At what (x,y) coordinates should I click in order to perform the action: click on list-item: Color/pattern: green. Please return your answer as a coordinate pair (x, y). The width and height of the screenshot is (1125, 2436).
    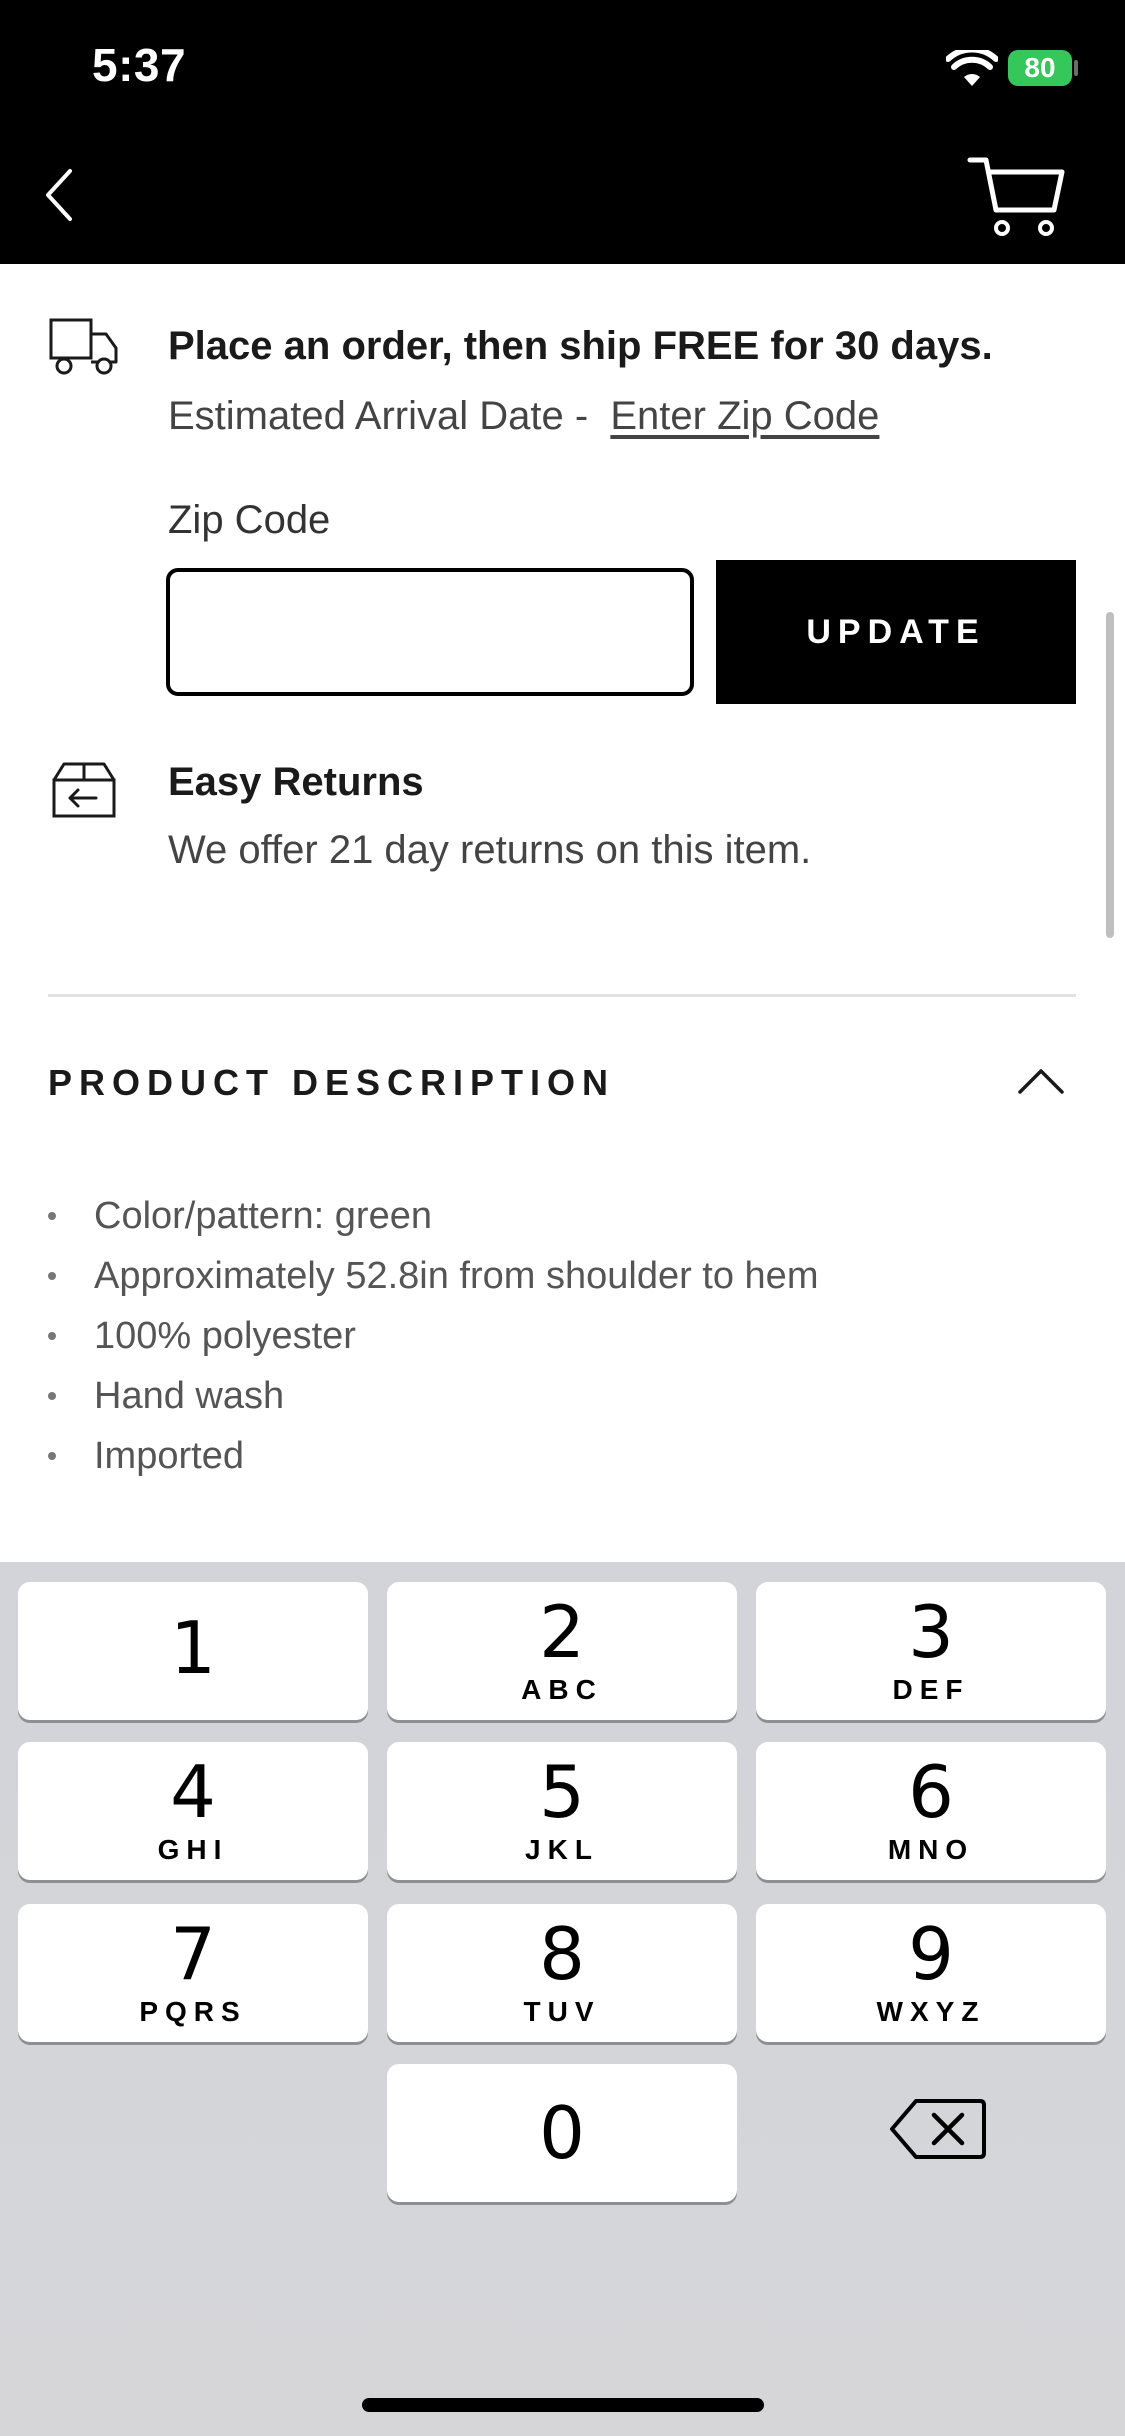
    Looking at the image, I should click on (433, 1226).